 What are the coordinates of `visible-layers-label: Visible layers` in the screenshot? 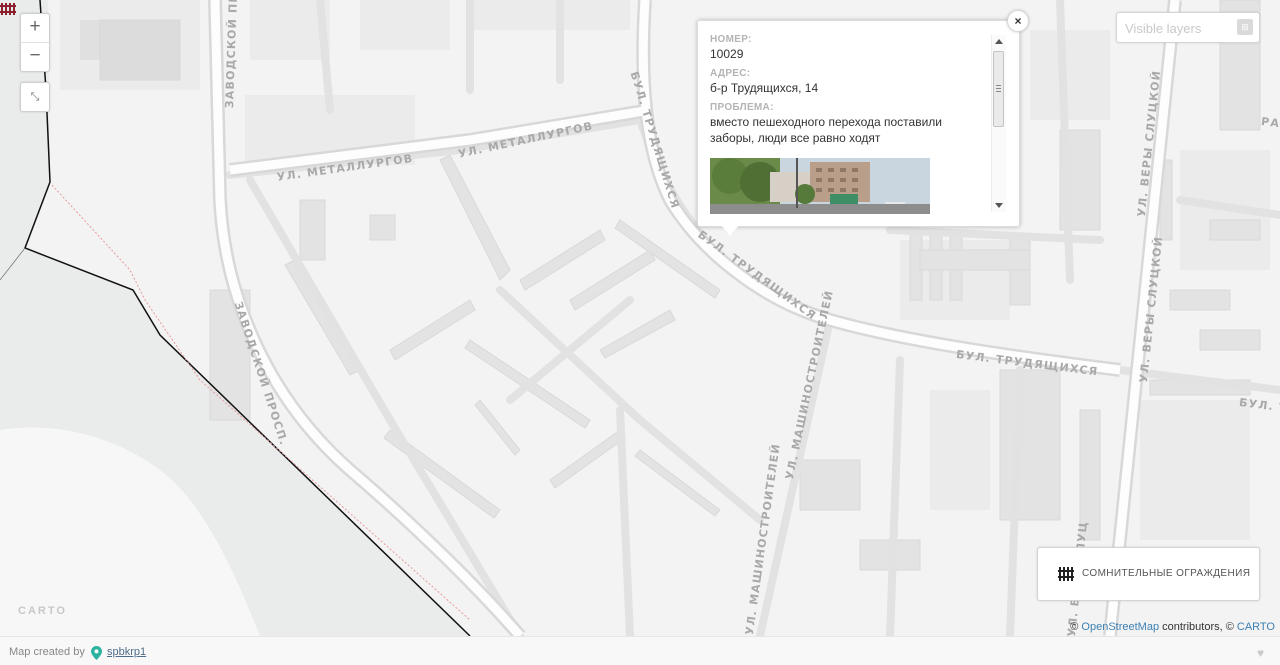 It's located at (1163, 28).